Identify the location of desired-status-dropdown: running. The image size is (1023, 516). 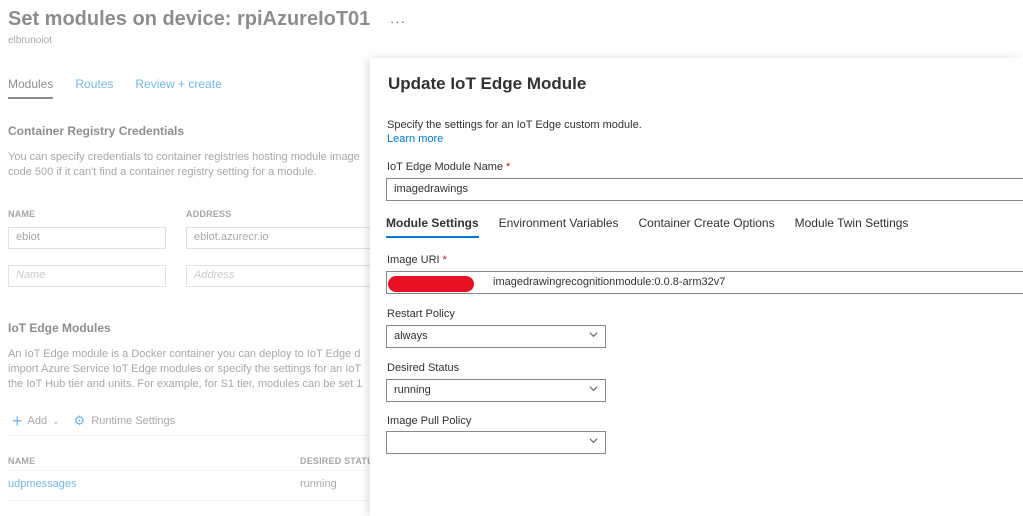
(496, 390).